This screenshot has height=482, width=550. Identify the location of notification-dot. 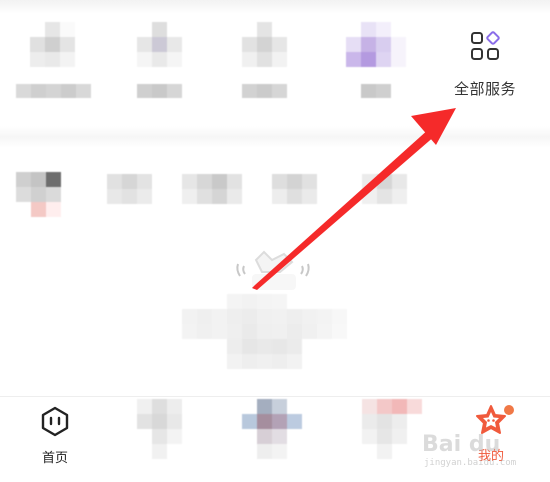
(509, 410).